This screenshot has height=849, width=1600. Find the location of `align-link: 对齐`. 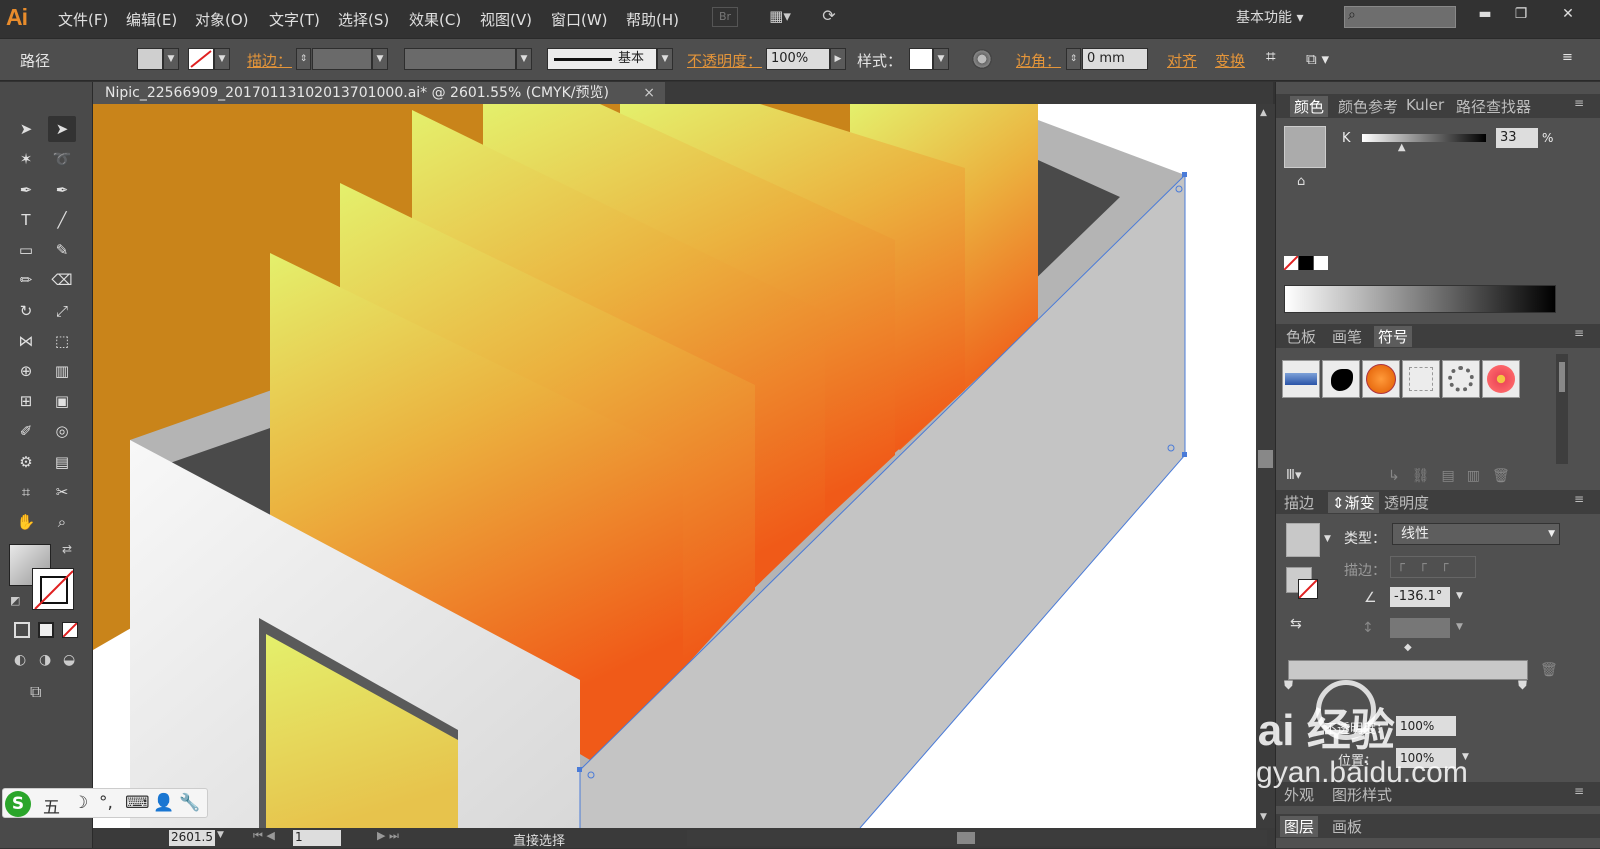

align-link: 对齐 is located at coordinates (1182, 60).